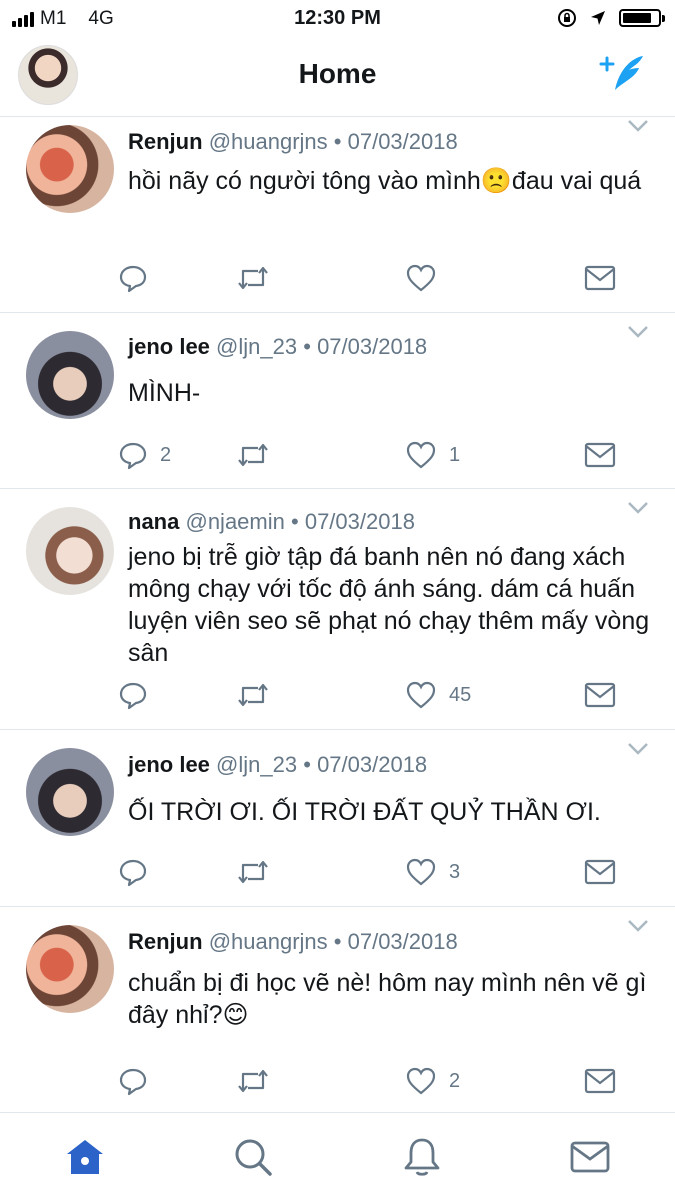 Image resolution: width=675 pixels, height=1201 pixels. What do you see at coordinates (234, 521) in the screenshot?
I see `author-handle: @njaemin` at bounding box center [234, 521].